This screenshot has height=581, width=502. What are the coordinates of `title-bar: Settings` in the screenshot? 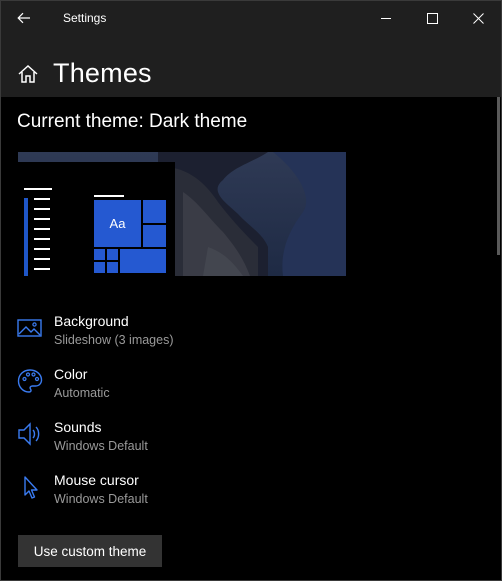 It's located at (251, 18).